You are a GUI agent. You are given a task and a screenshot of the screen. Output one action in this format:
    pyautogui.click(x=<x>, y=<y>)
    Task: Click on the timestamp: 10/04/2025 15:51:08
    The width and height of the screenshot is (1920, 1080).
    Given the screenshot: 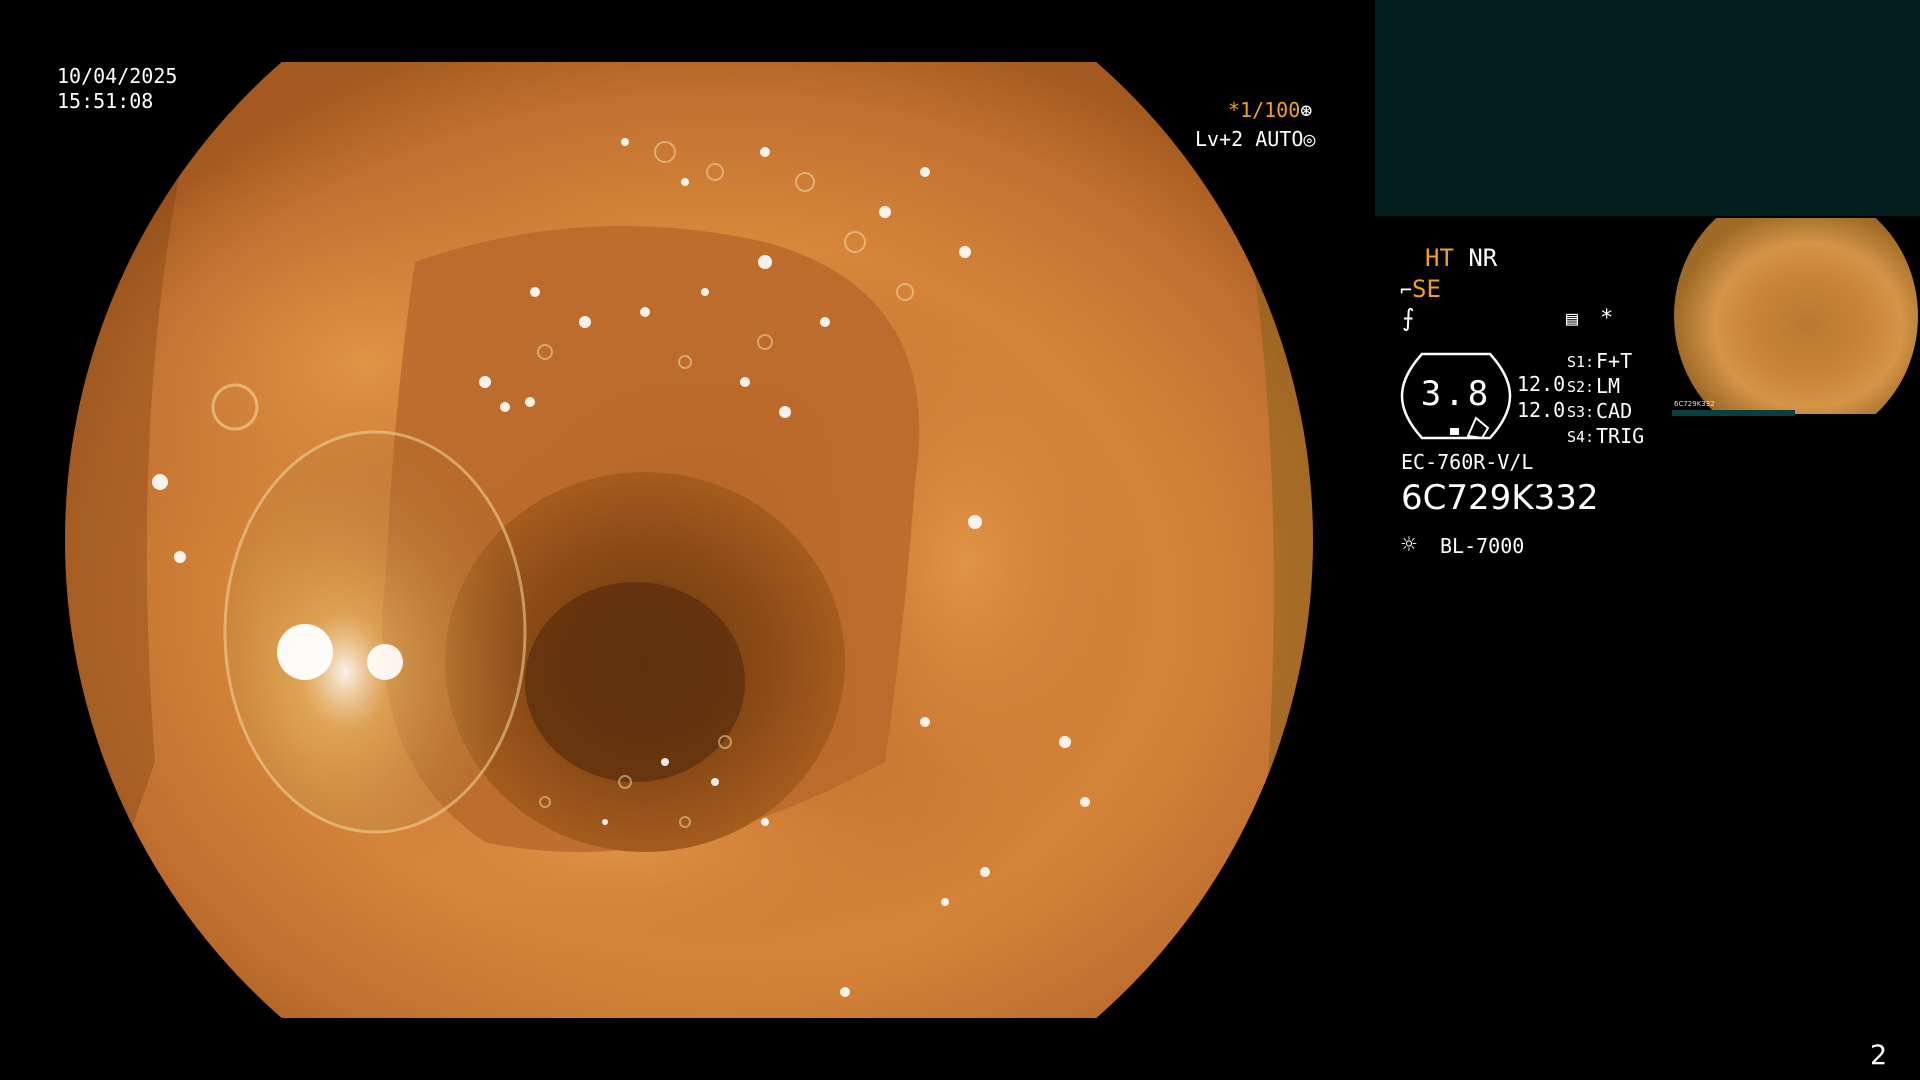 What is the action you would take?
    pyautogui.click(x=117, y=89)
    